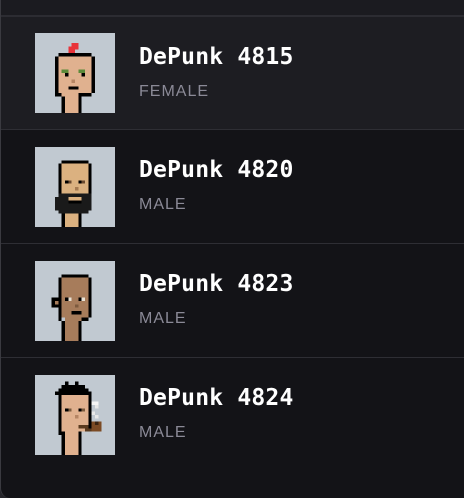  Describe the element at coordinates (75, 73) in the screenshot. I see `punk-mohawk-avatar` at that location.